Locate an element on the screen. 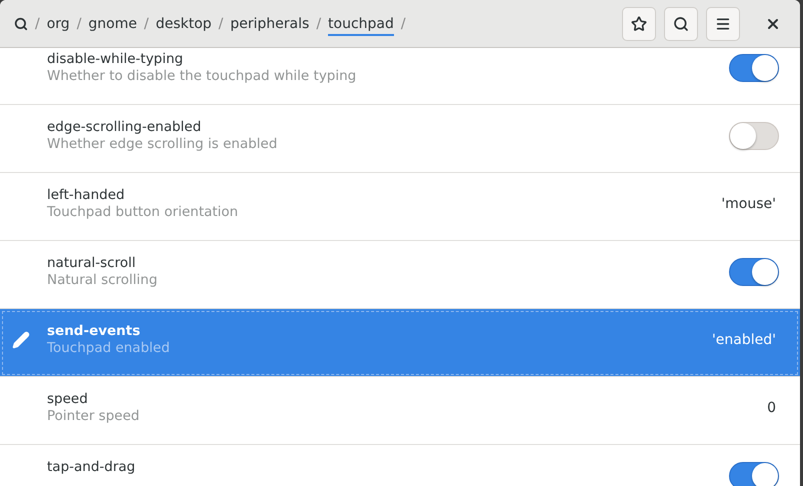 The height and width of the screenshot is (486, 803). key-name: send-events is located at coordinates (93, 331).